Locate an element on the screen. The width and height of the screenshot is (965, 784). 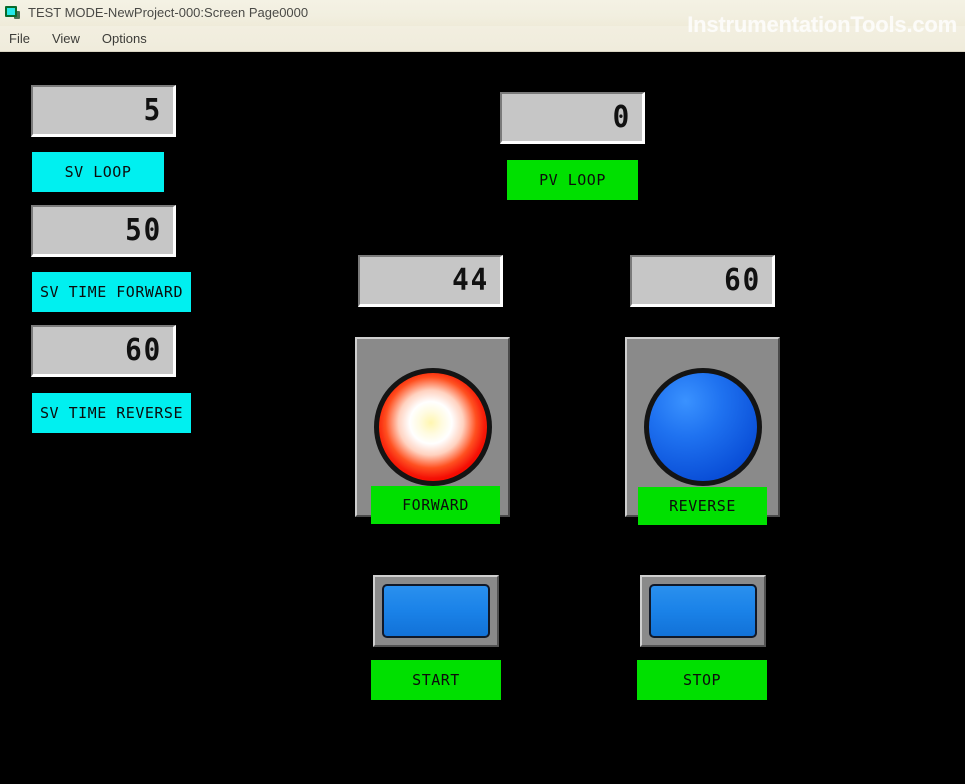
menu-item-options: Options is located at coordinates (124, 38).